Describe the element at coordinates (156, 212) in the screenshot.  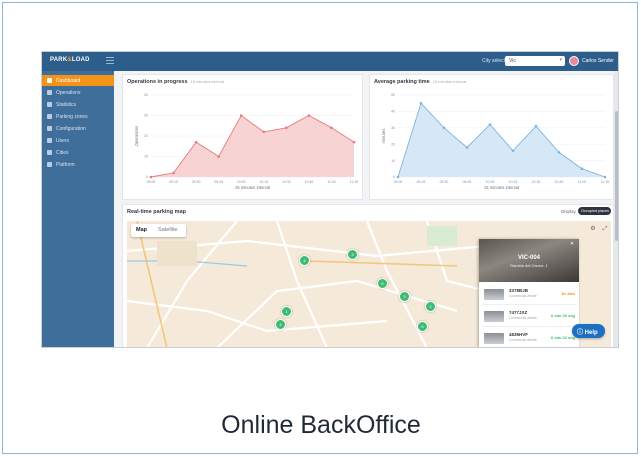
I see `parking-map-title: Real-time parking map` at that location.